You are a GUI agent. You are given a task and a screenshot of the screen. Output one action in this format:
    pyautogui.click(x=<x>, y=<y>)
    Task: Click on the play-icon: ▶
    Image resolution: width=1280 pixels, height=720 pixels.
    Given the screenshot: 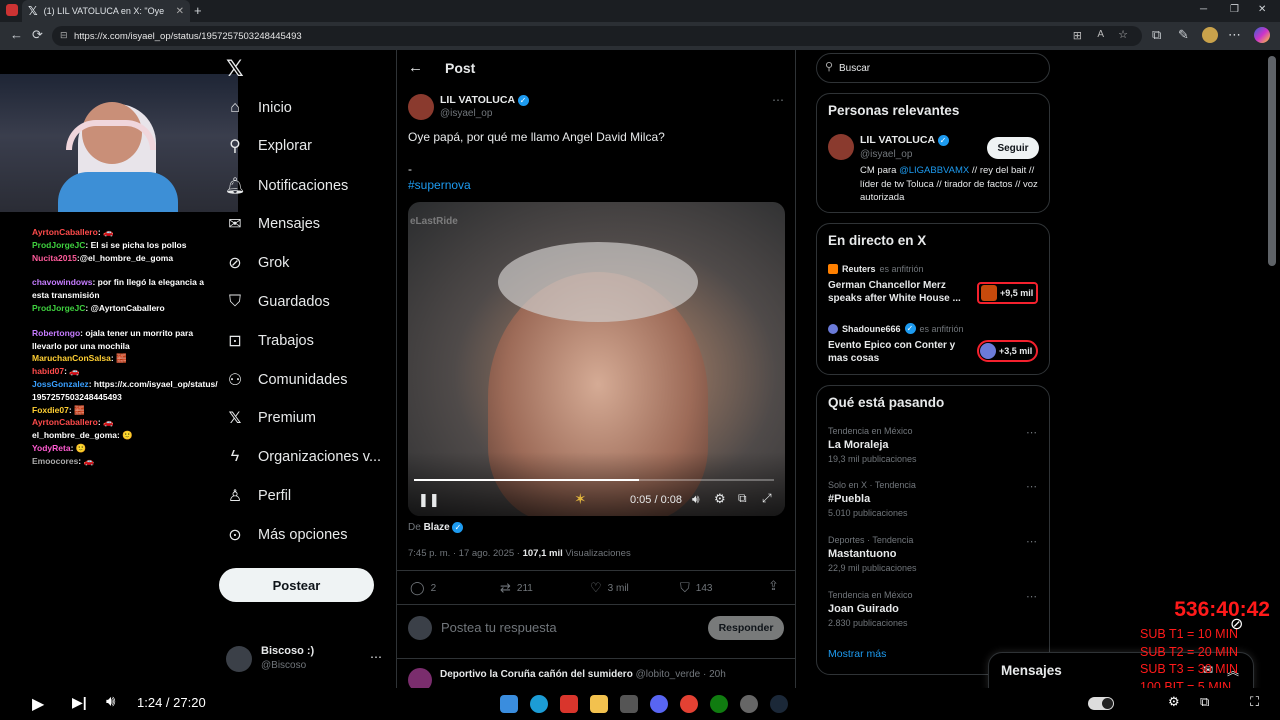 What is the action you would take?
    pyautogui.click(x=38, y=704)
    